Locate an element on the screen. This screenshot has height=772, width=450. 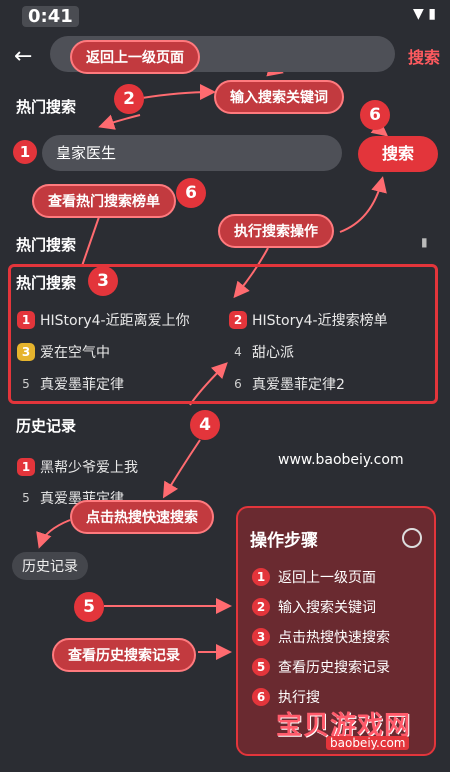
battery-icon: ▮ is located at coordinates (432, 14).